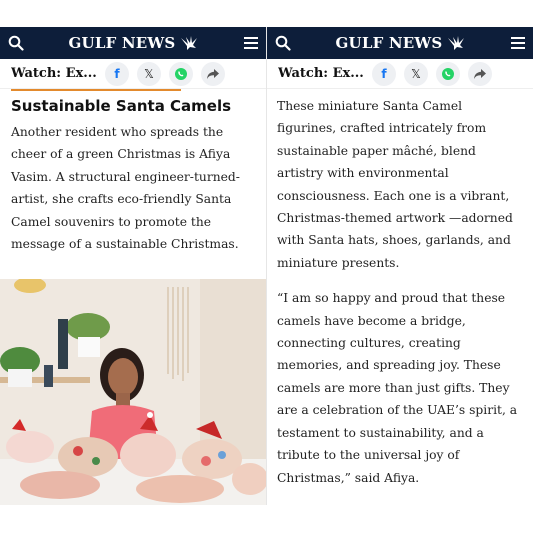 The image size is (533, 533). I want to click on section-header: Sustainable Santa Camels, so click(133, 102).